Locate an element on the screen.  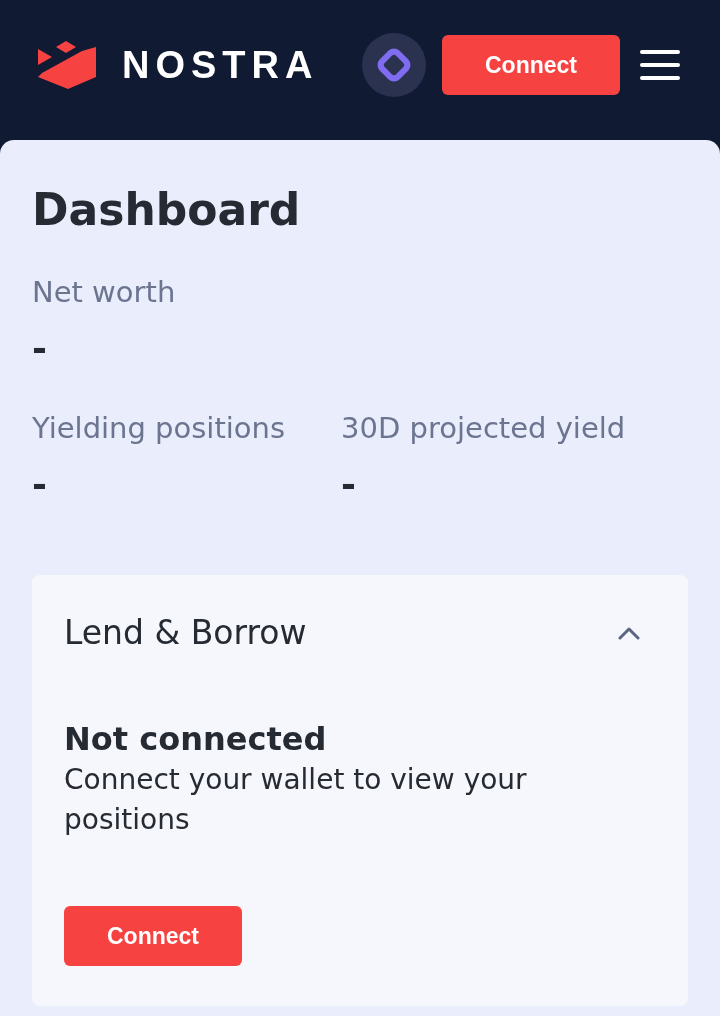
page-title: Dashboard is located at coordinates (167, 209).